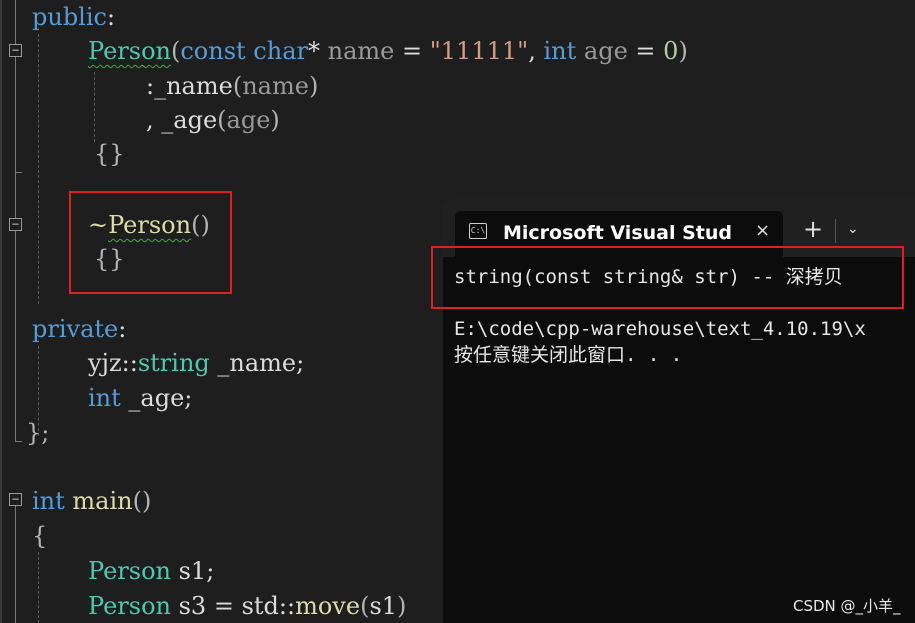 The height and width of the screenshot is (623, 915). Describe the element at coordinates (280, 51) in the screenshot. I see `keyword-char: char` at that location.